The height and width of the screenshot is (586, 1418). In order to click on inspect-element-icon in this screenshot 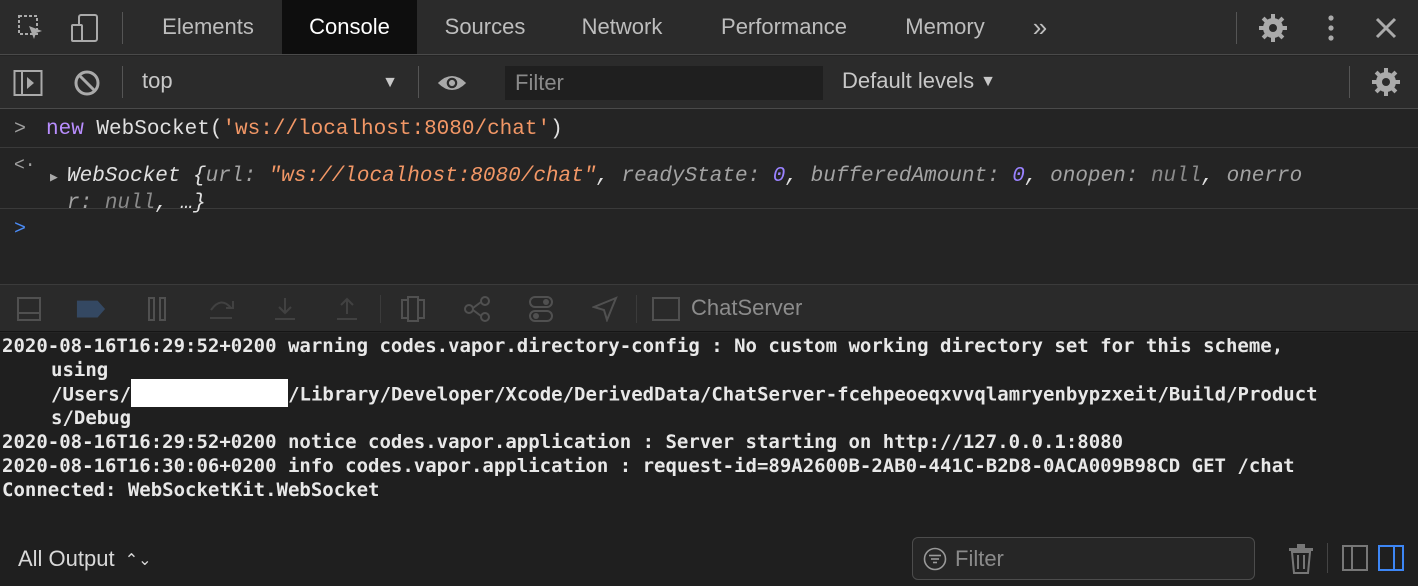, I will do `click(31, 28)`.